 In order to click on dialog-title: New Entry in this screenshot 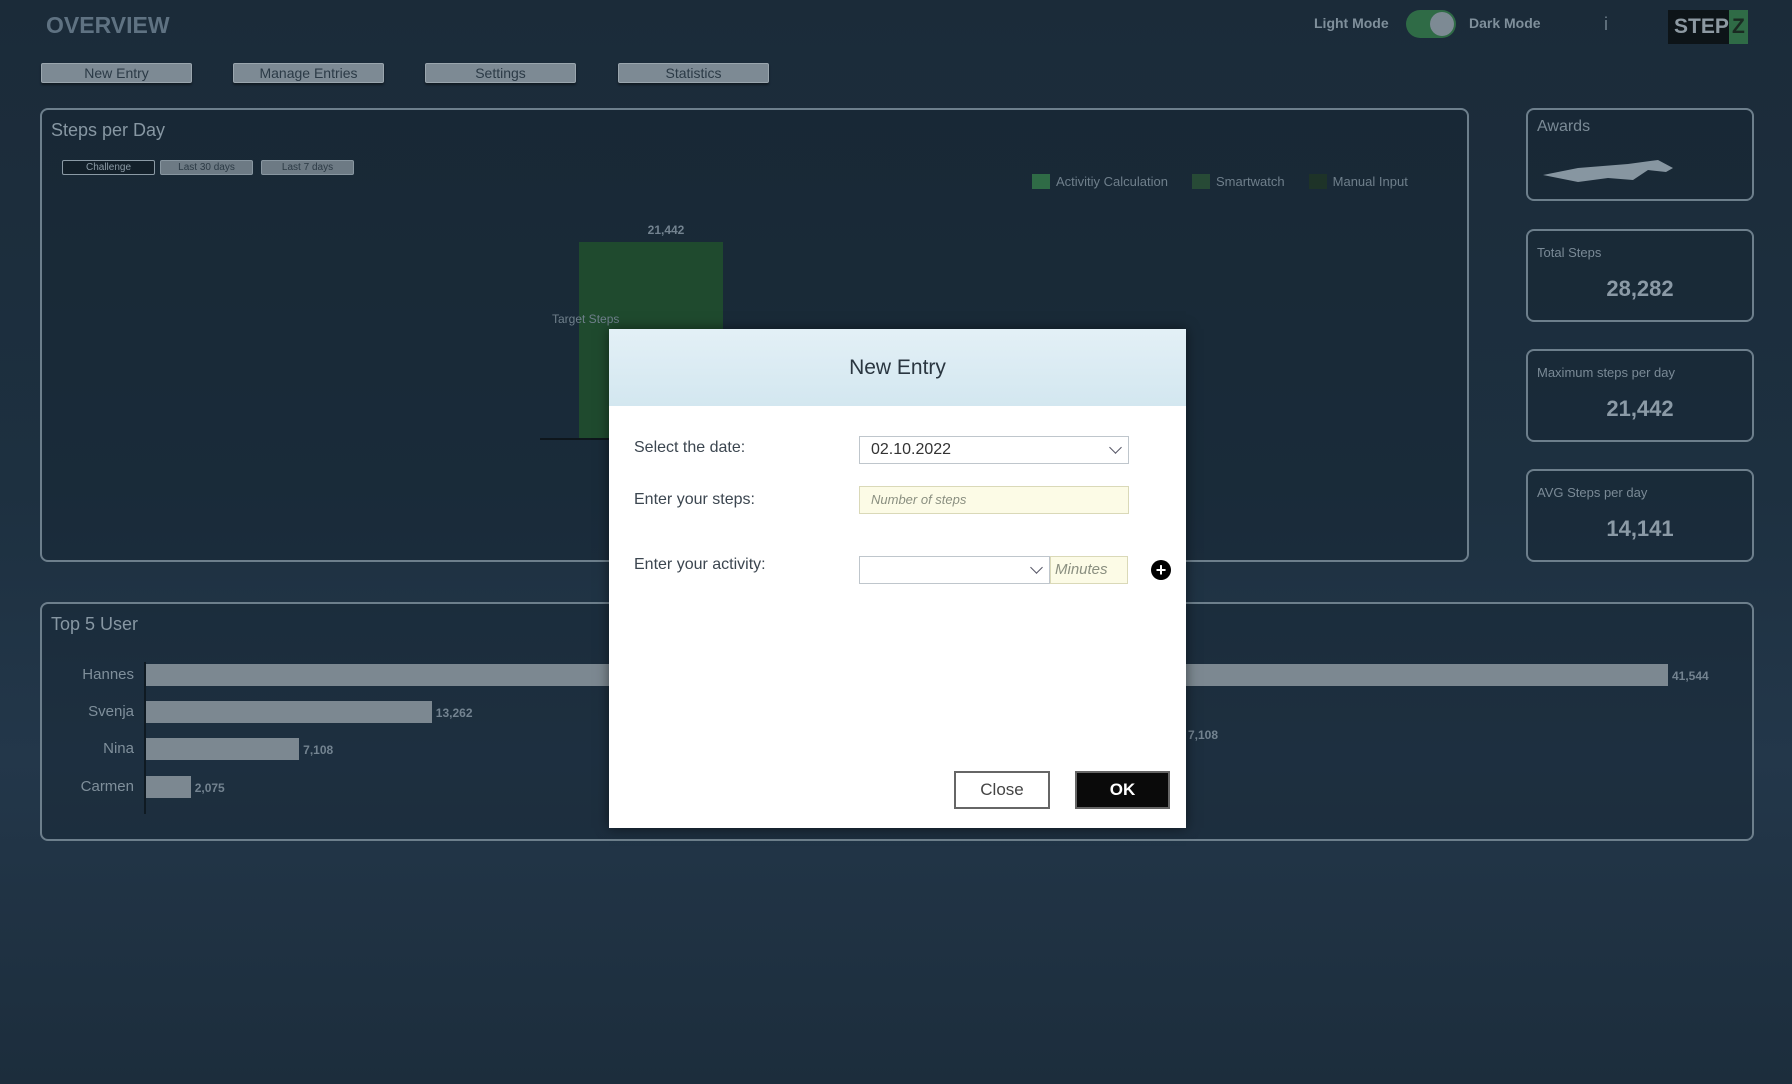, I will do `click(897, 367)`.